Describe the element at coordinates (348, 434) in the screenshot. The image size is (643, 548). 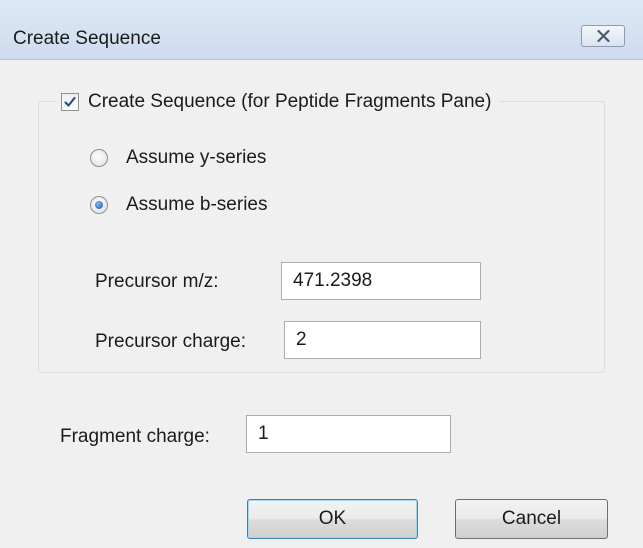
I see `fragment-charge-input` at that location.